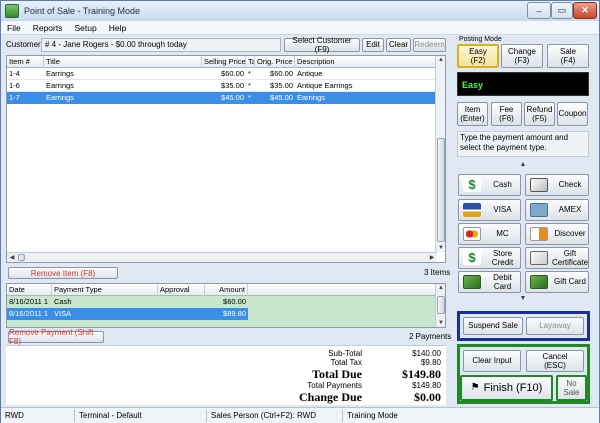 This screenshot has width=600, height=423. I want to click on app-icon, so click(12, 11).